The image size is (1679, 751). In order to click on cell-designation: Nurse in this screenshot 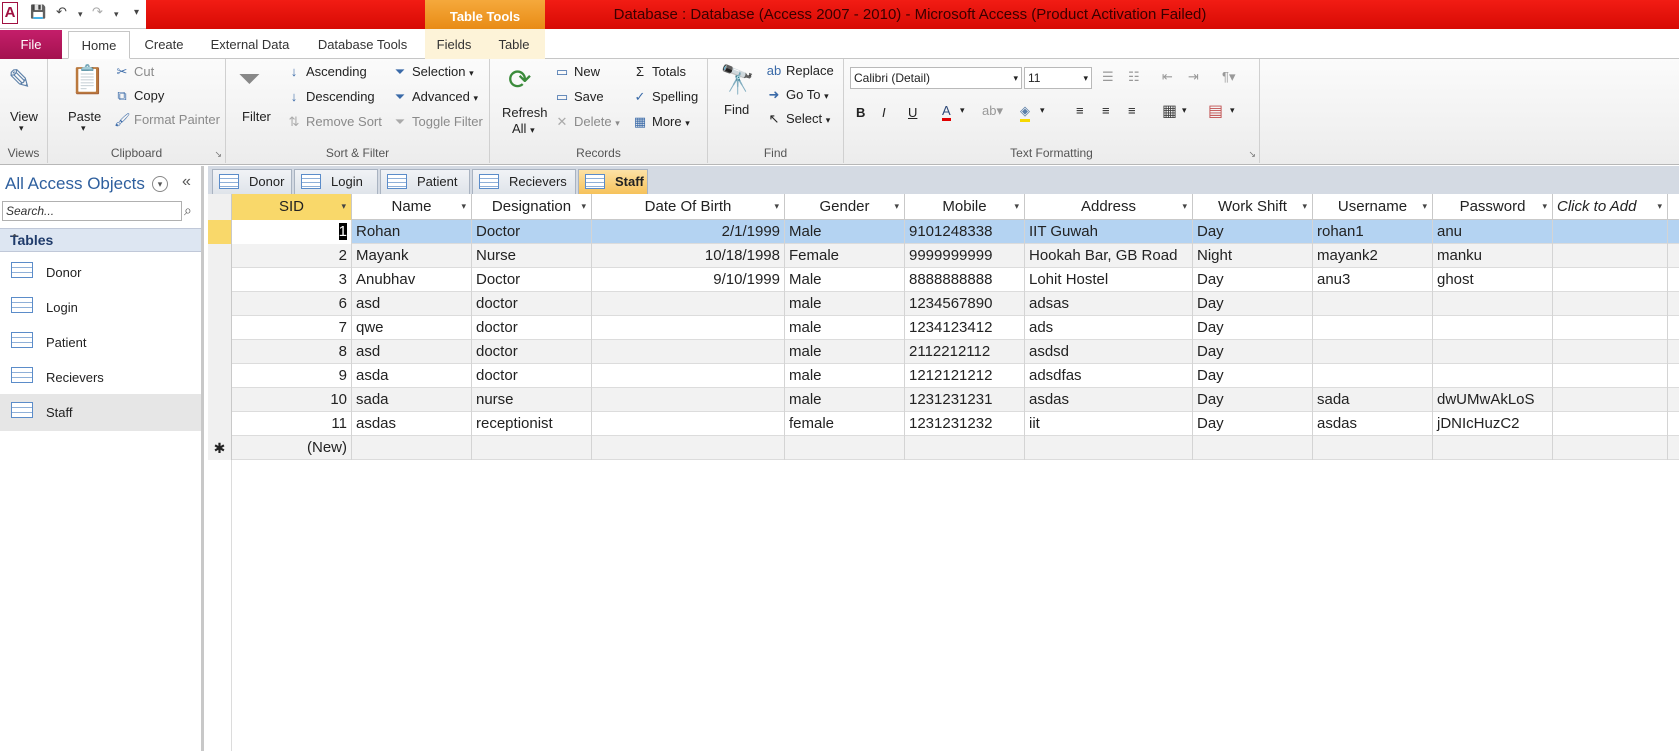, I will do `click(532, 256)`.